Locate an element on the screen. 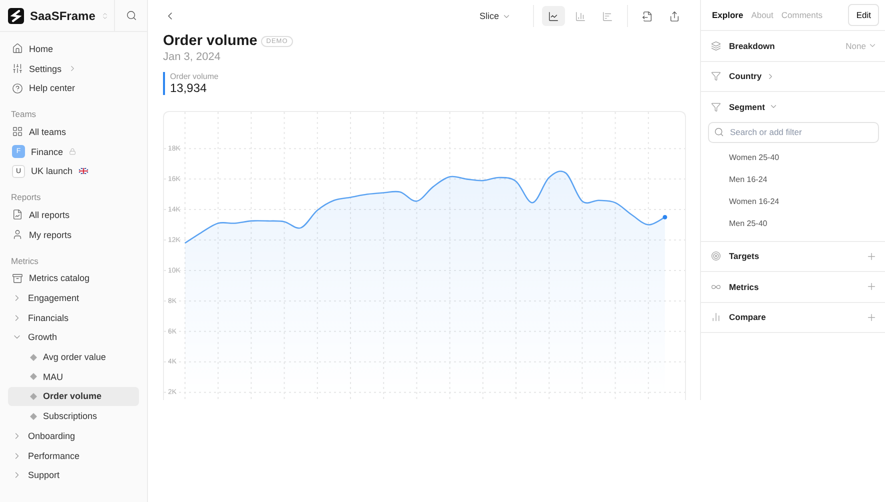  section-label: Targets is located at coordinates (744, 256).